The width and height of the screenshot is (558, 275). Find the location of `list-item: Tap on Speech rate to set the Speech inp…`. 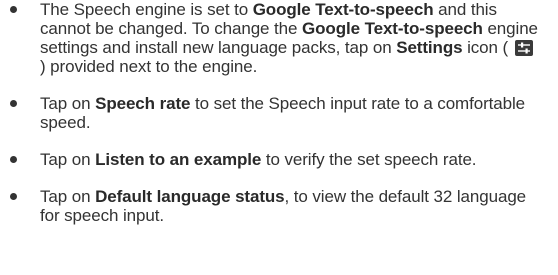

list-item: Tap on Speech rate to set the Speech inp… is located at coordinates (279, 113).